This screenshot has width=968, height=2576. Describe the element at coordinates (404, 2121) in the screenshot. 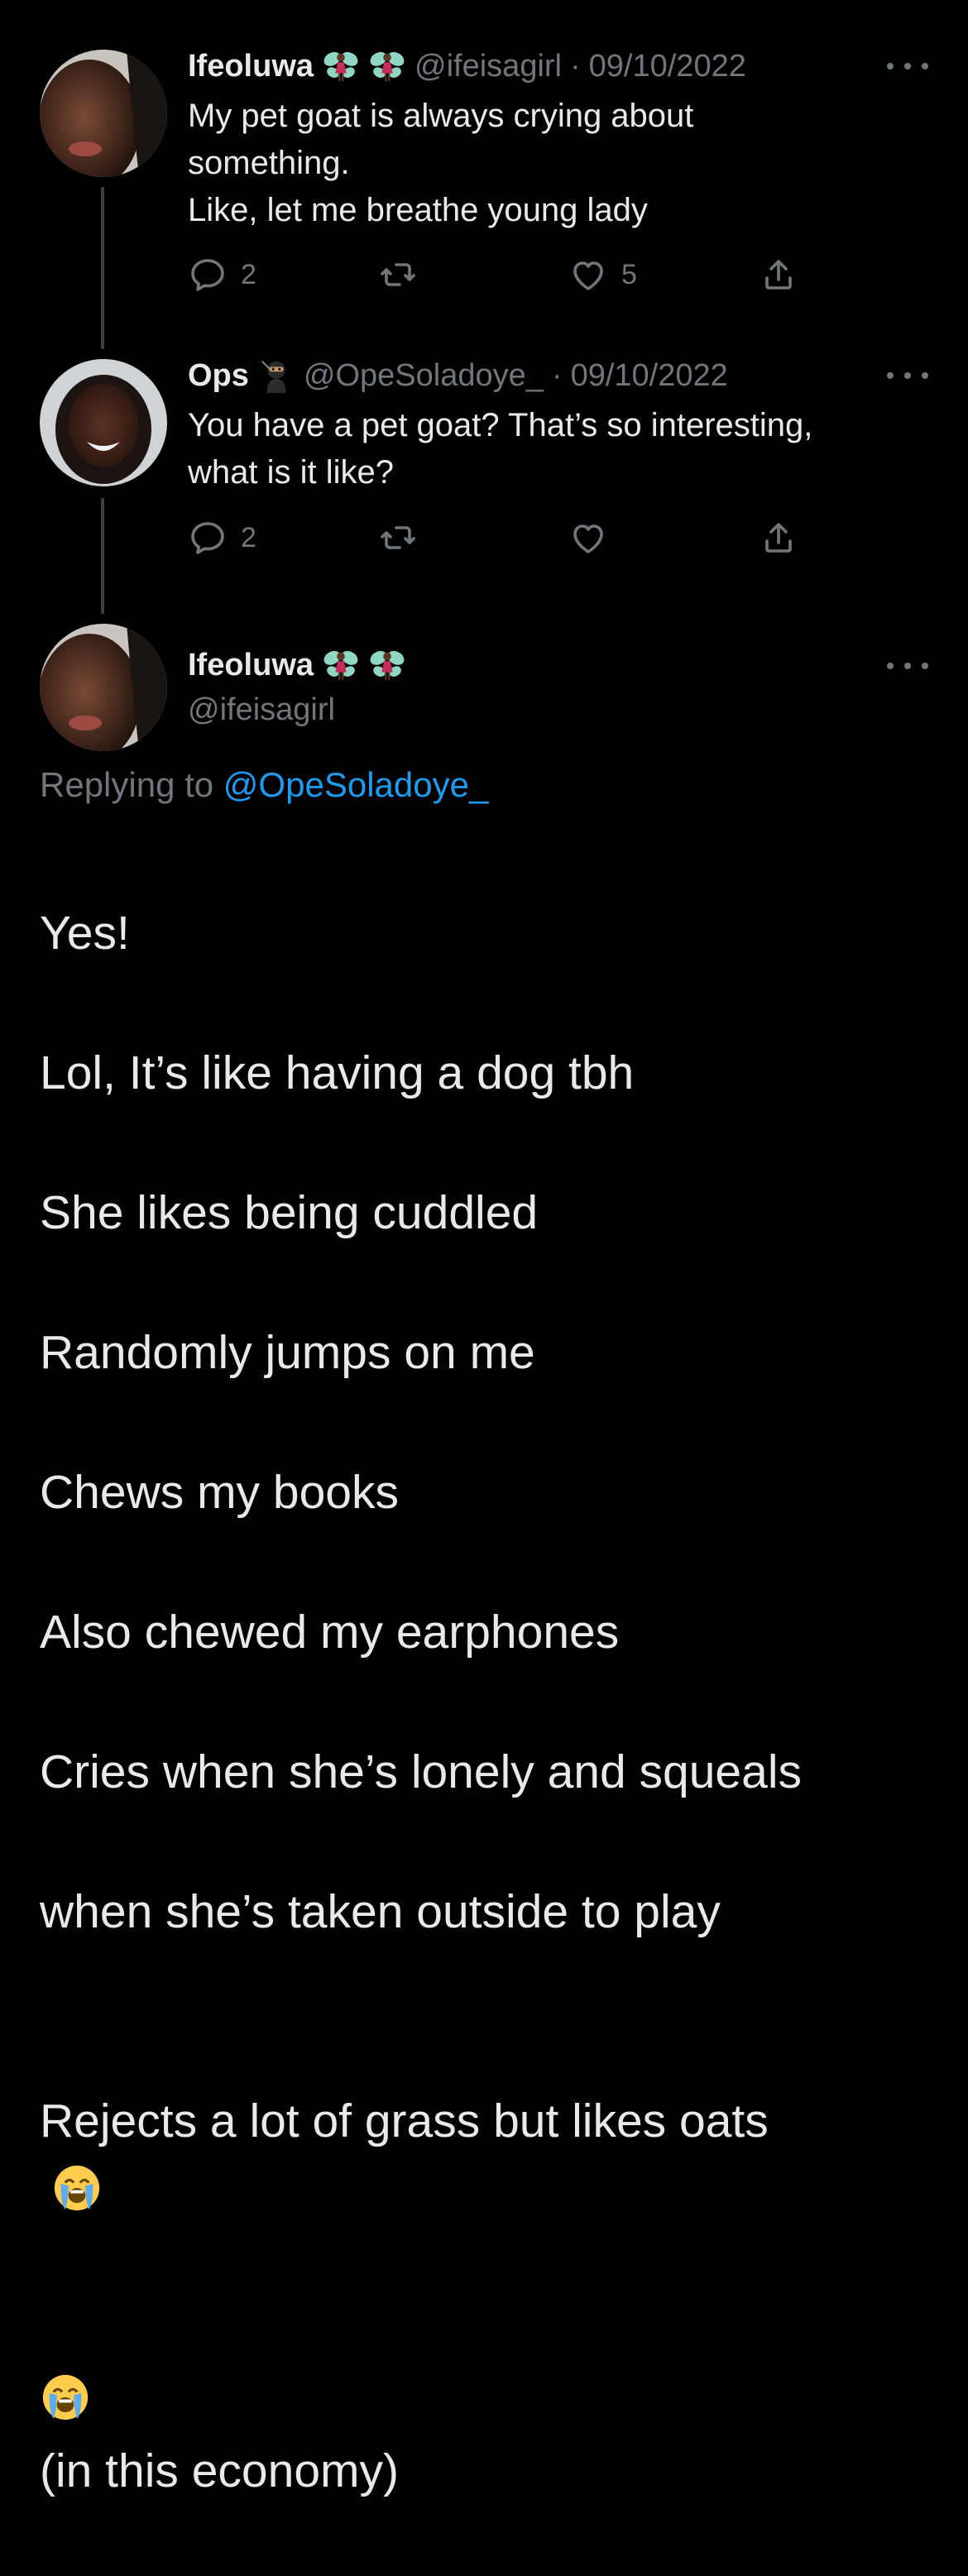

I see `tweet-line: Rejects a lot of grass but likes oats` at that location.